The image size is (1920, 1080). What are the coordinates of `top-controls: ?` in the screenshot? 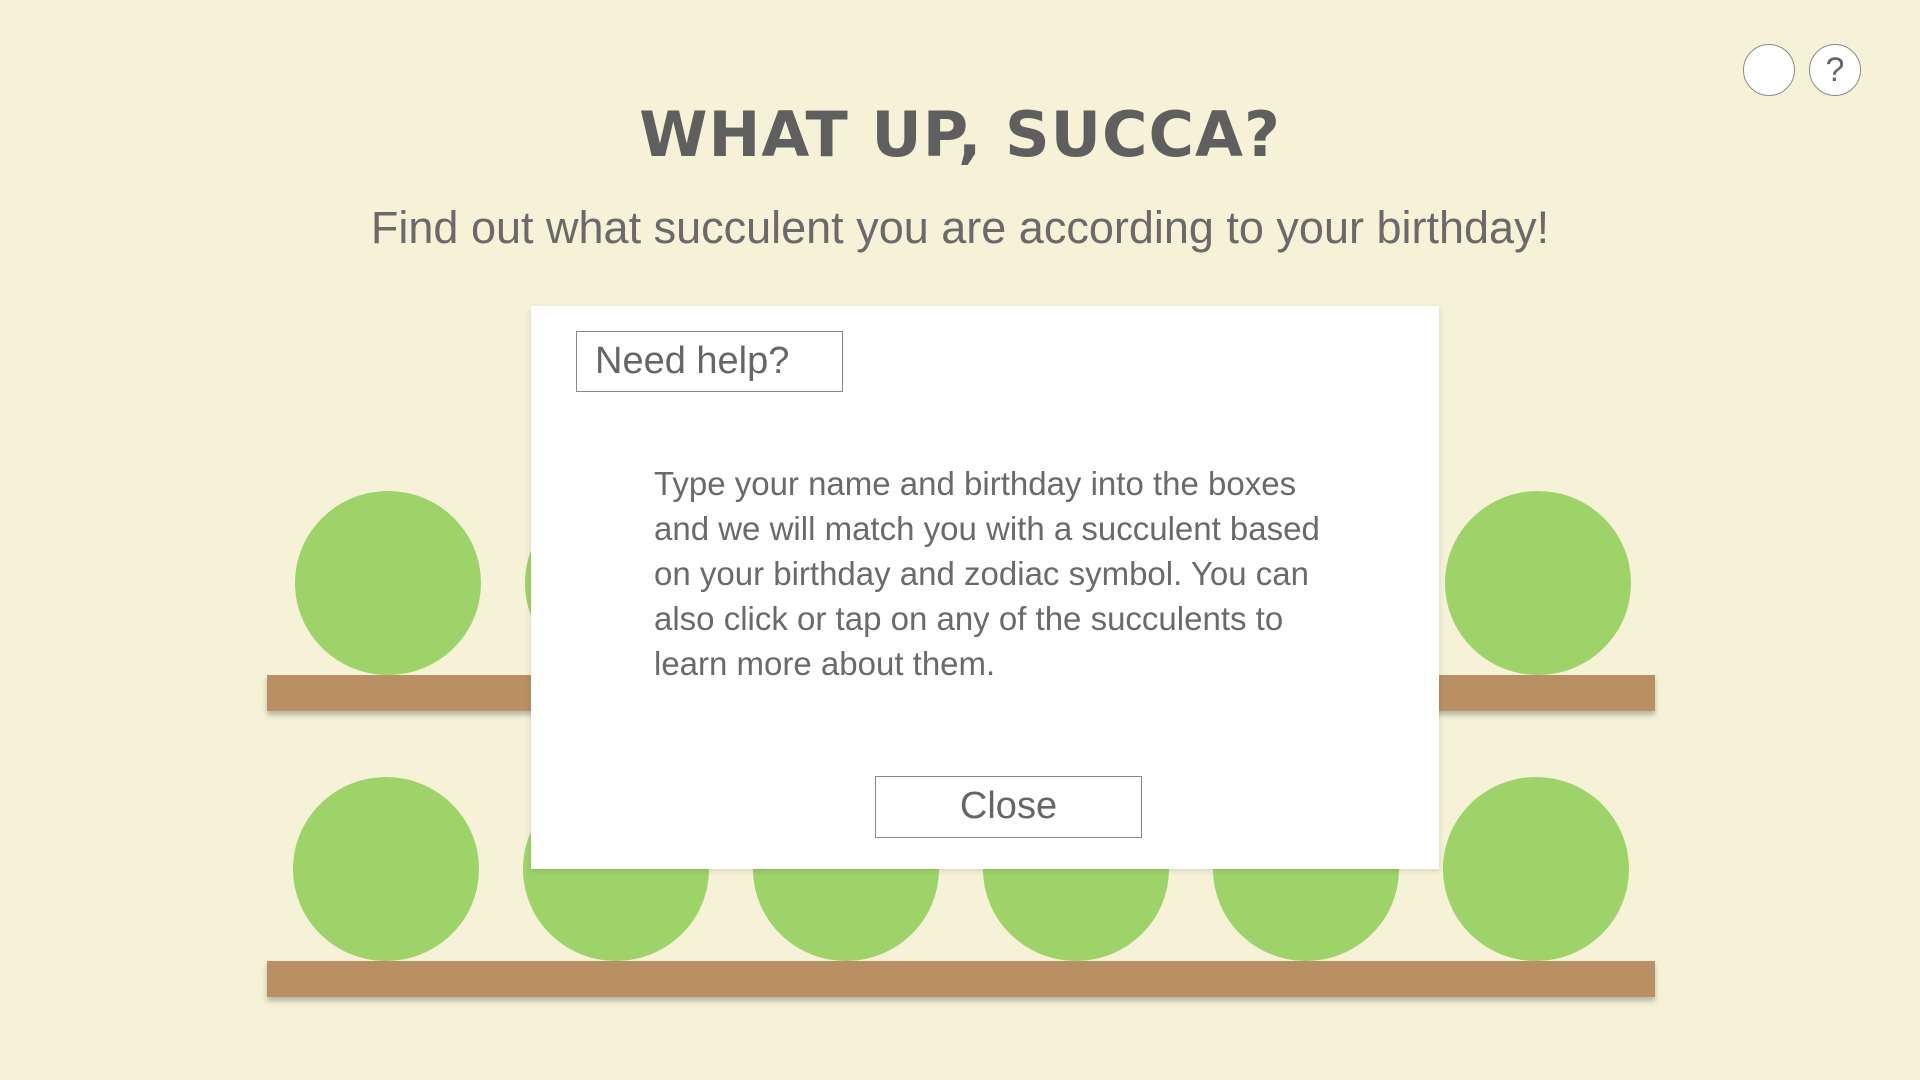 It's located at (1802, 70).